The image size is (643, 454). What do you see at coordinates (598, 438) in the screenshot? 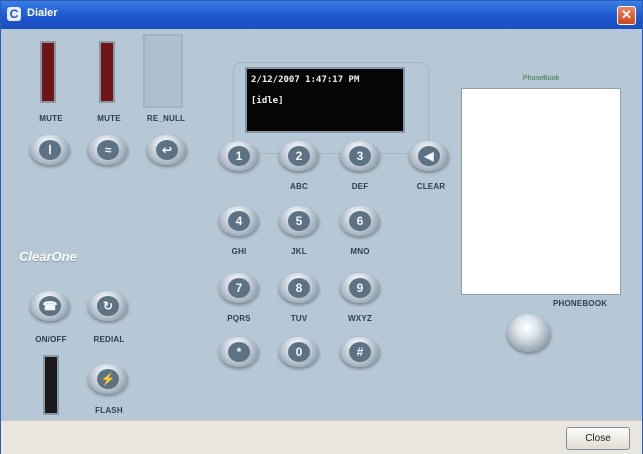
I see `close-button: Close` at bounding box center [598, 438].